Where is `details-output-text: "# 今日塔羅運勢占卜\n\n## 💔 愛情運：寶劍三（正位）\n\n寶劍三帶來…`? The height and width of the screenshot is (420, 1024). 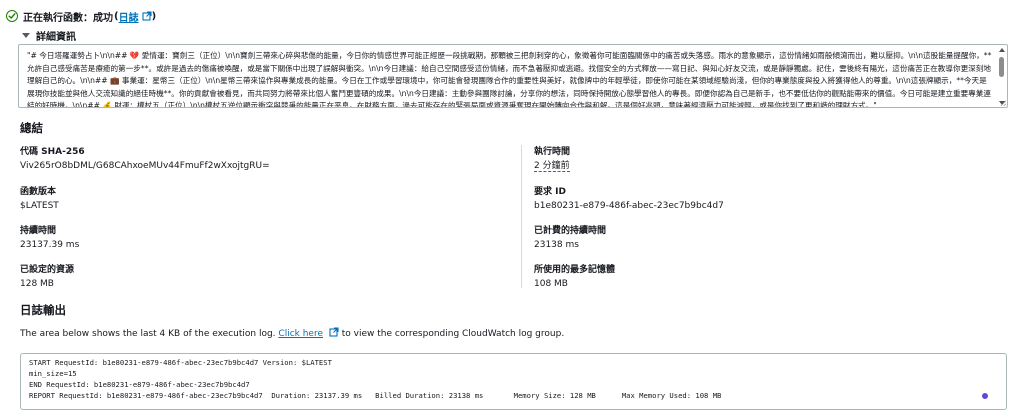 details-output-text: "# 今日塔羅運勢占卜\n\n## 💔 愛情運：寶劍三（正位）\n\n寶劍三帶來… is located at coordinates (509, 79).